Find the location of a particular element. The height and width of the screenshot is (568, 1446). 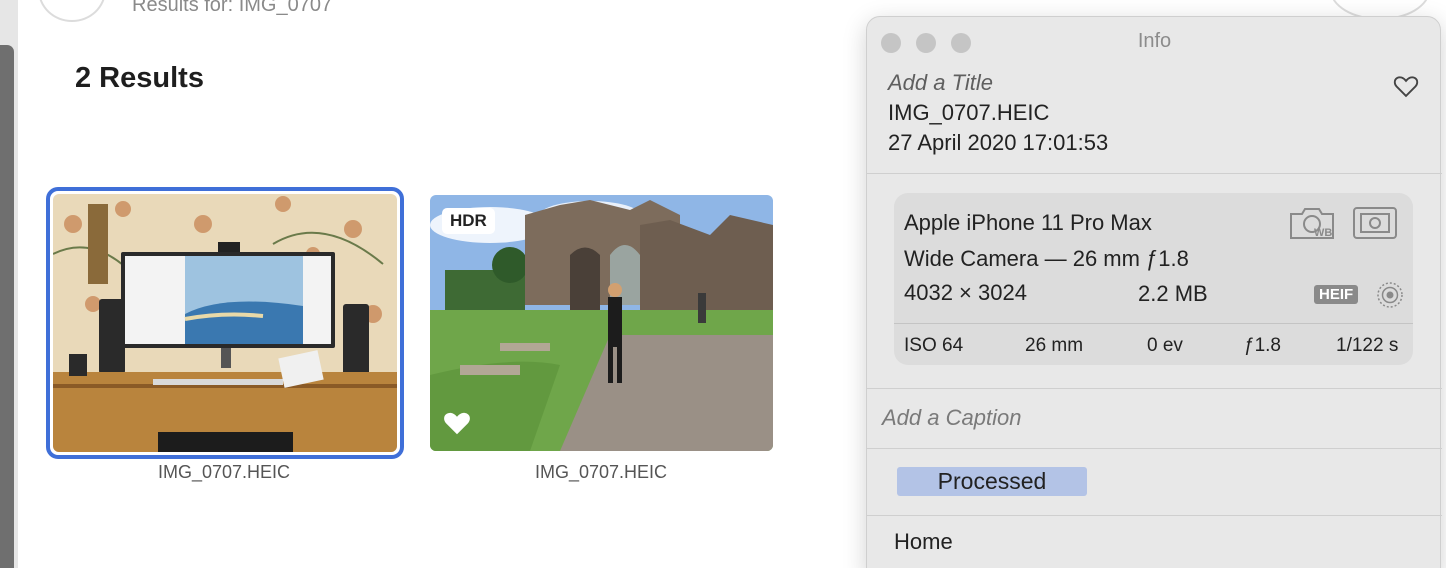

album-item: Home is located at coordinates (923, 542).